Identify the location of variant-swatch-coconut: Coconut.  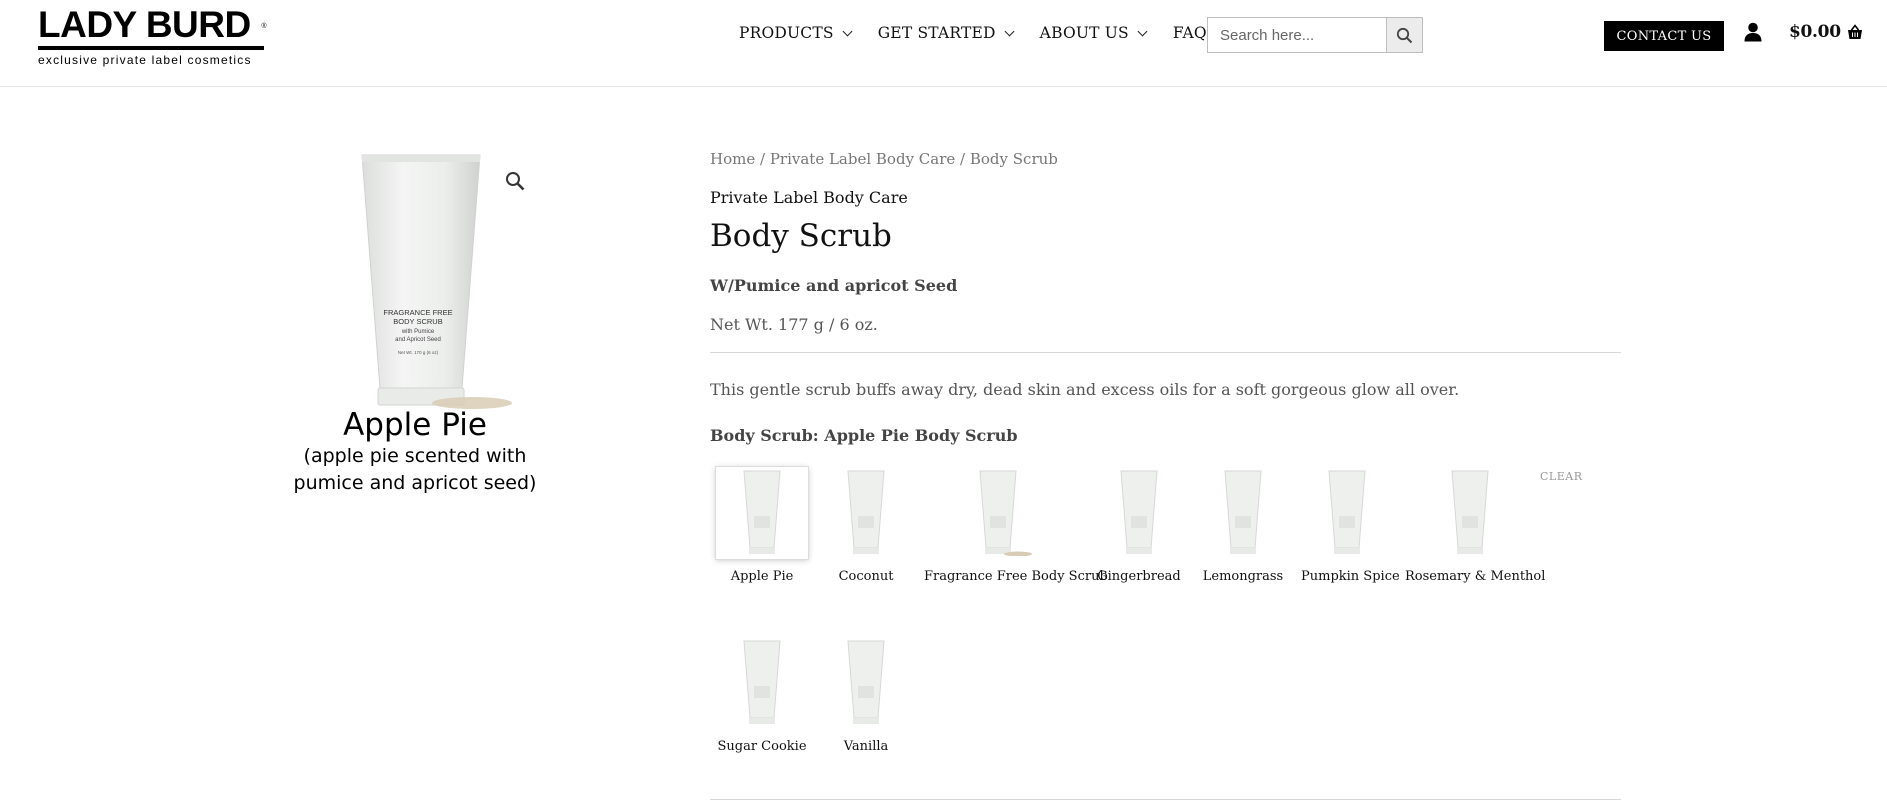
(866, 525).